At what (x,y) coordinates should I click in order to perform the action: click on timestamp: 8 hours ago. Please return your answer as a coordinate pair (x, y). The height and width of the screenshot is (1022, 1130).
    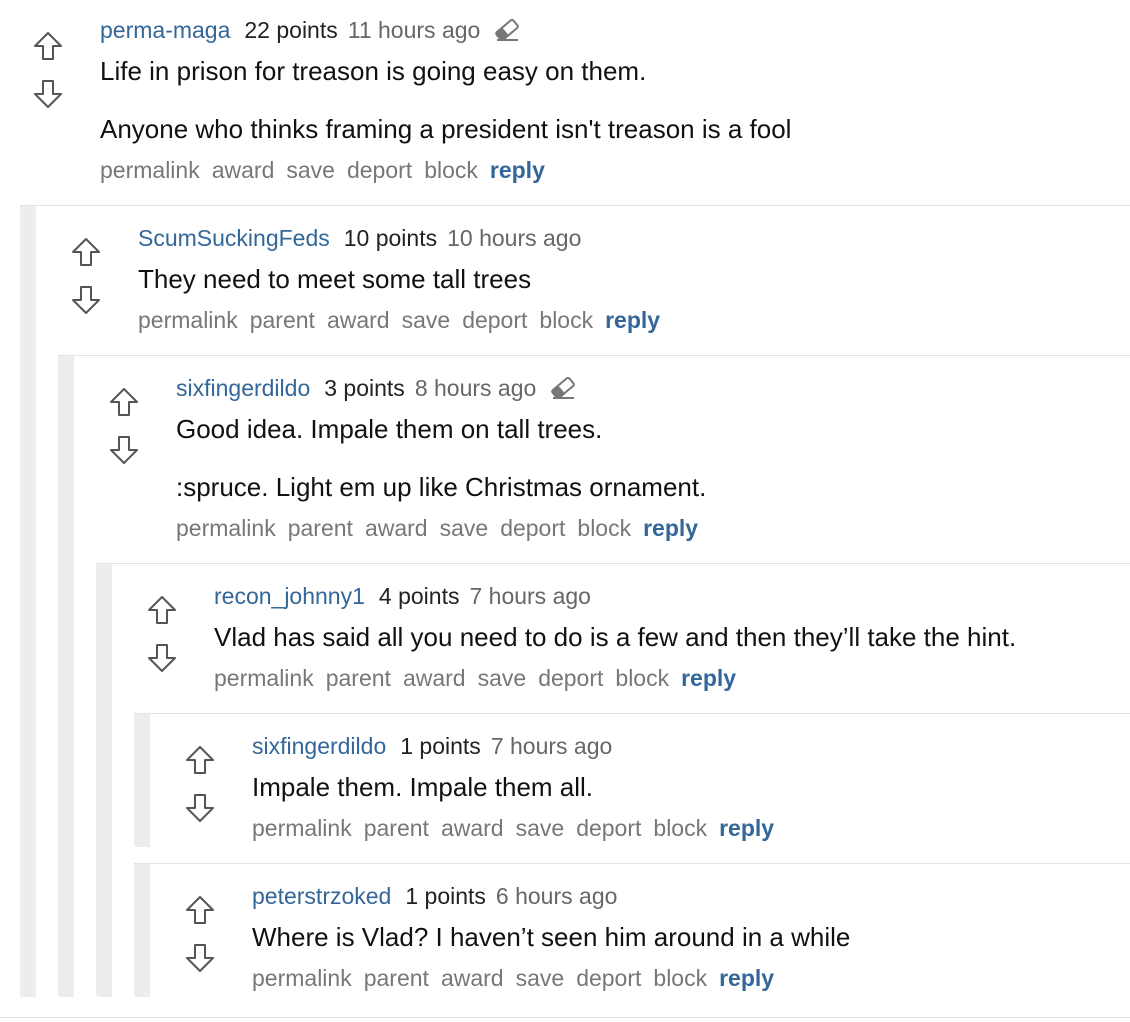
    Looking at the image, I should click on (475, 388).